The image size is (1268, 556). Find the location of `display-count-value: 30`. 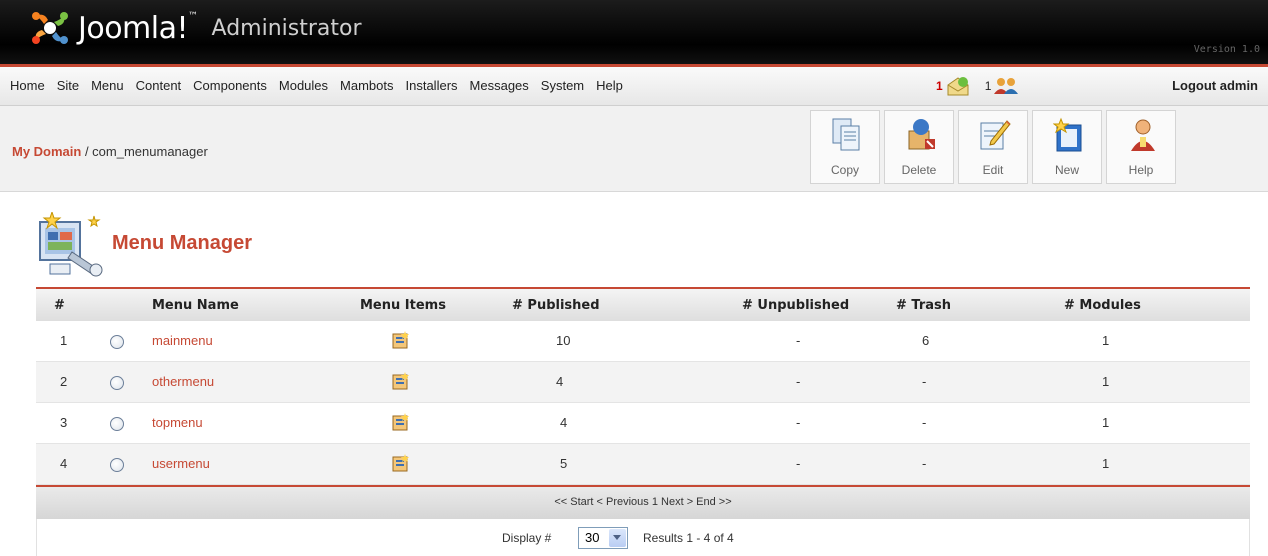

display-count-value: 30 is located at coordinates (592, 537).